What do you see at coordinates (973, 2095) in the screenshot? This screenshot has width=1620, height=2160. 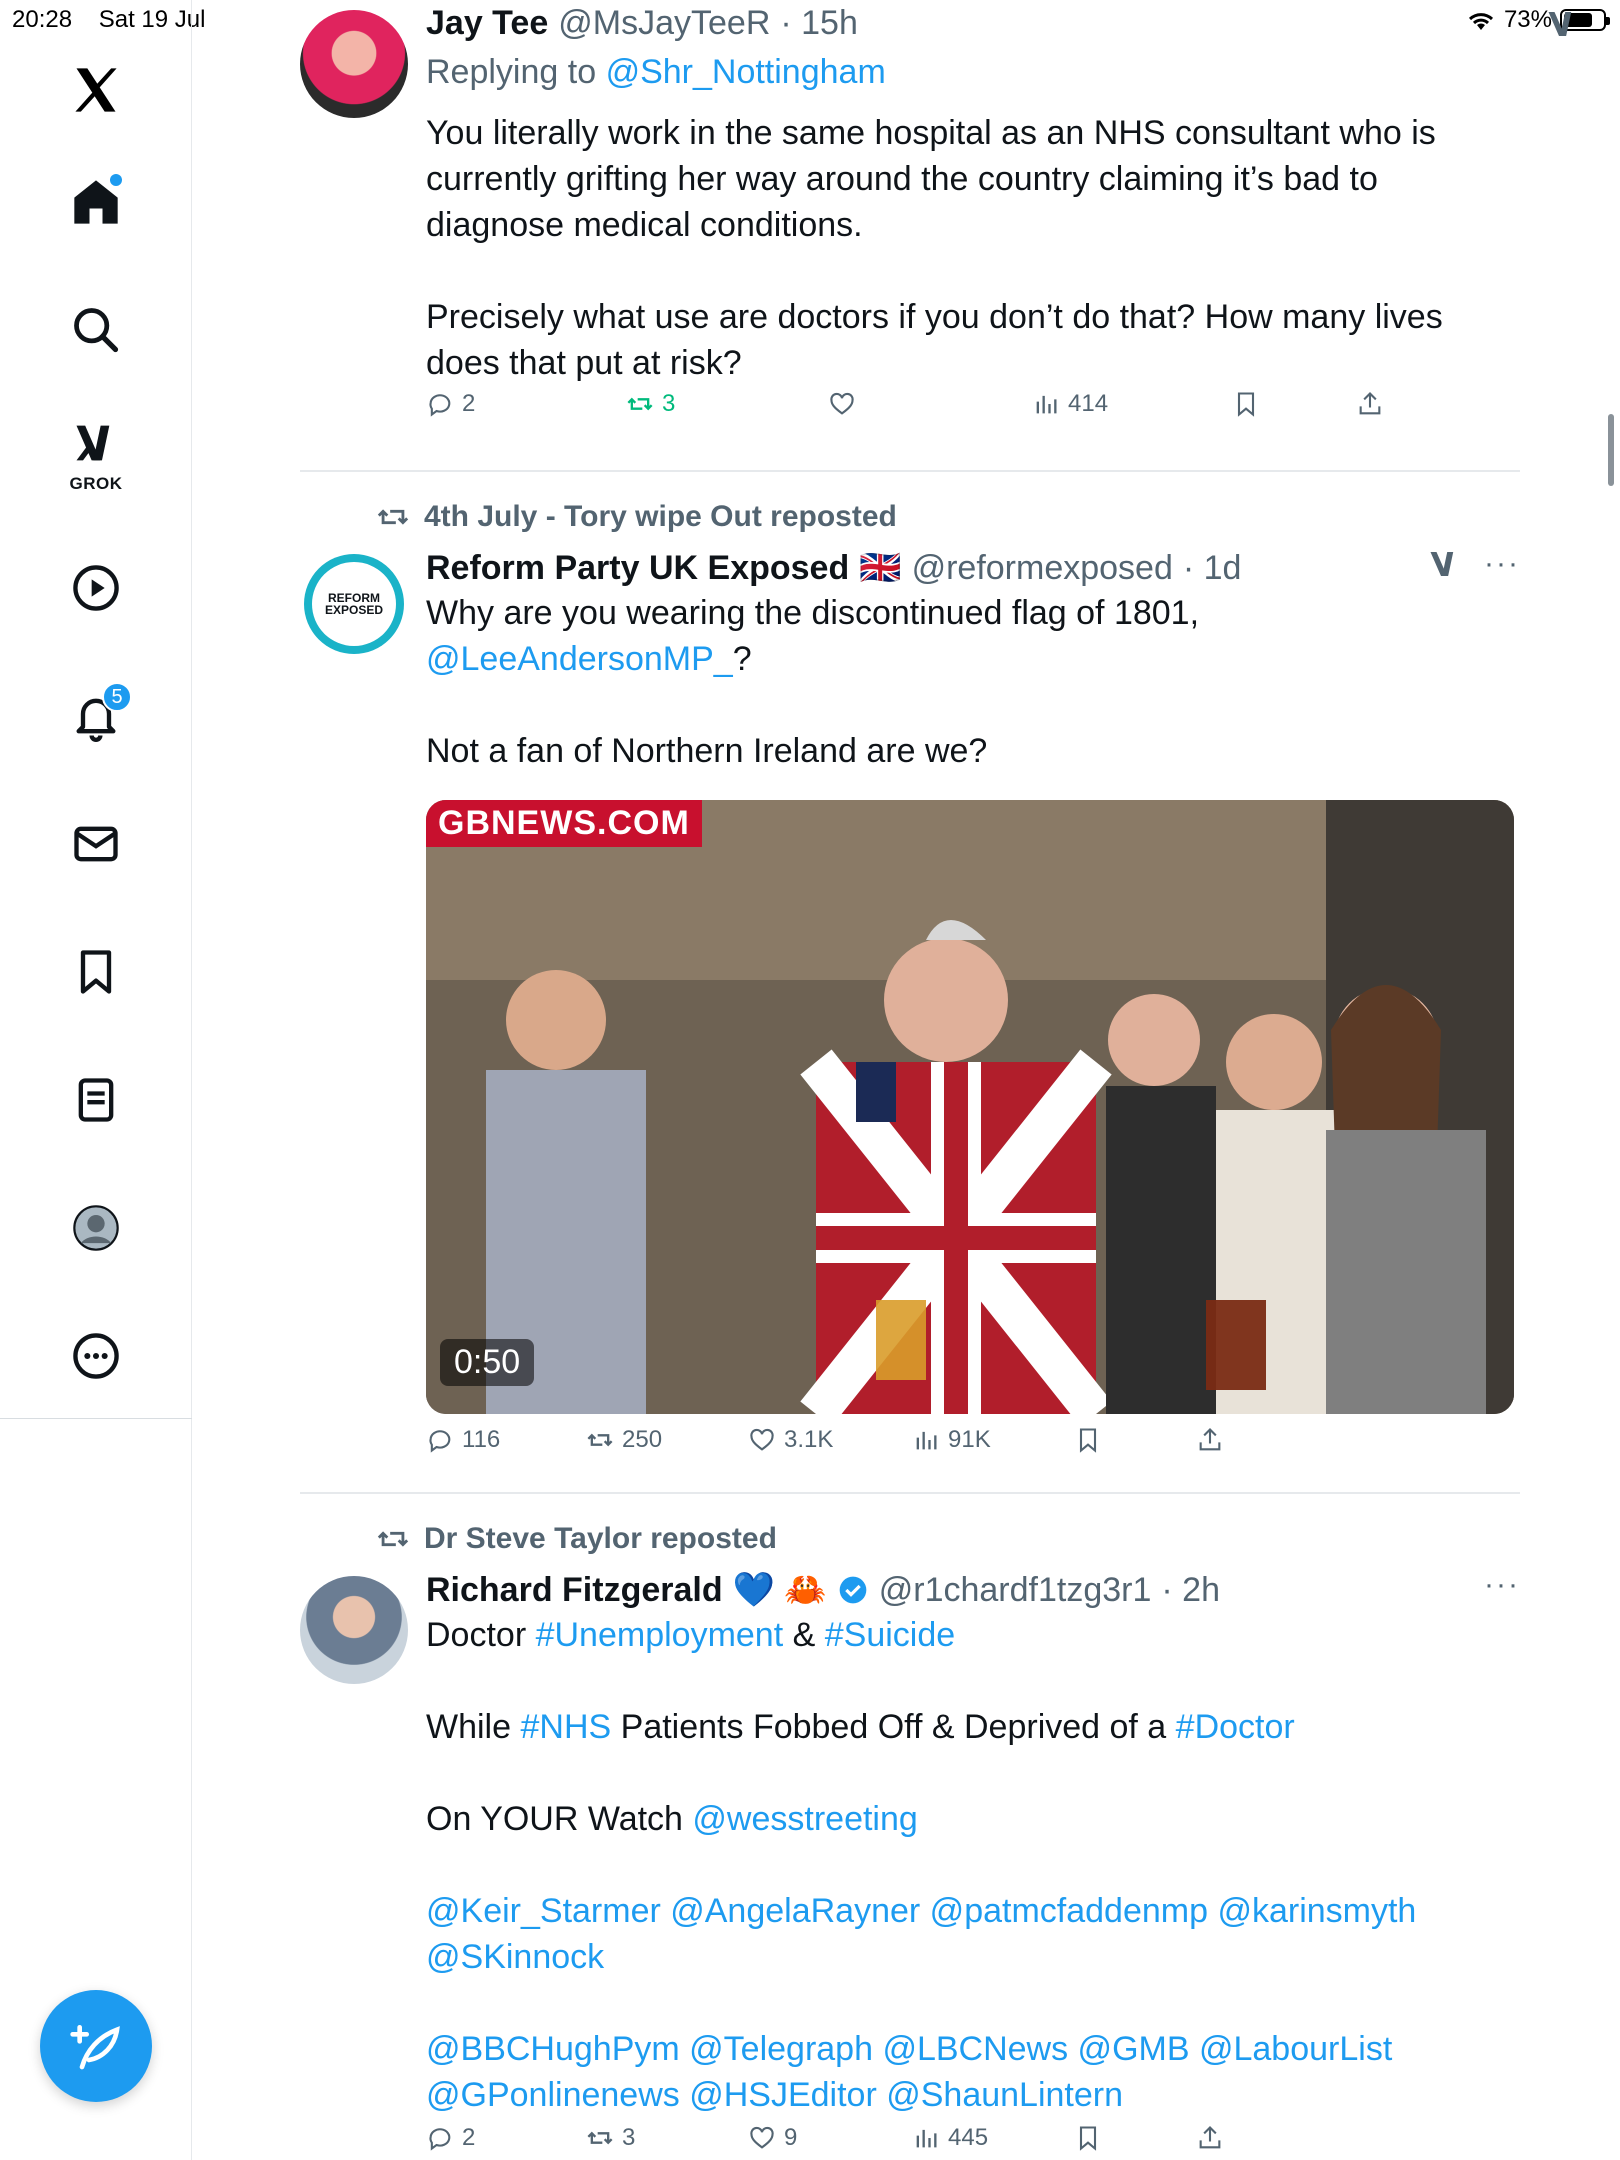 I see `mention-links: @GPonlinenews @HSJEditor @ShaunLintern` at bounding box center [973, 2095].